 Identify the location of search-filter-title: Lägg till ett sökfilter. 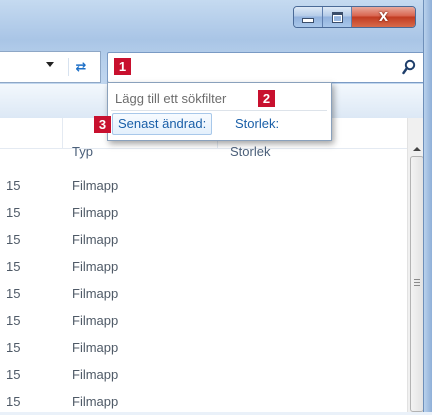
(171, 98).